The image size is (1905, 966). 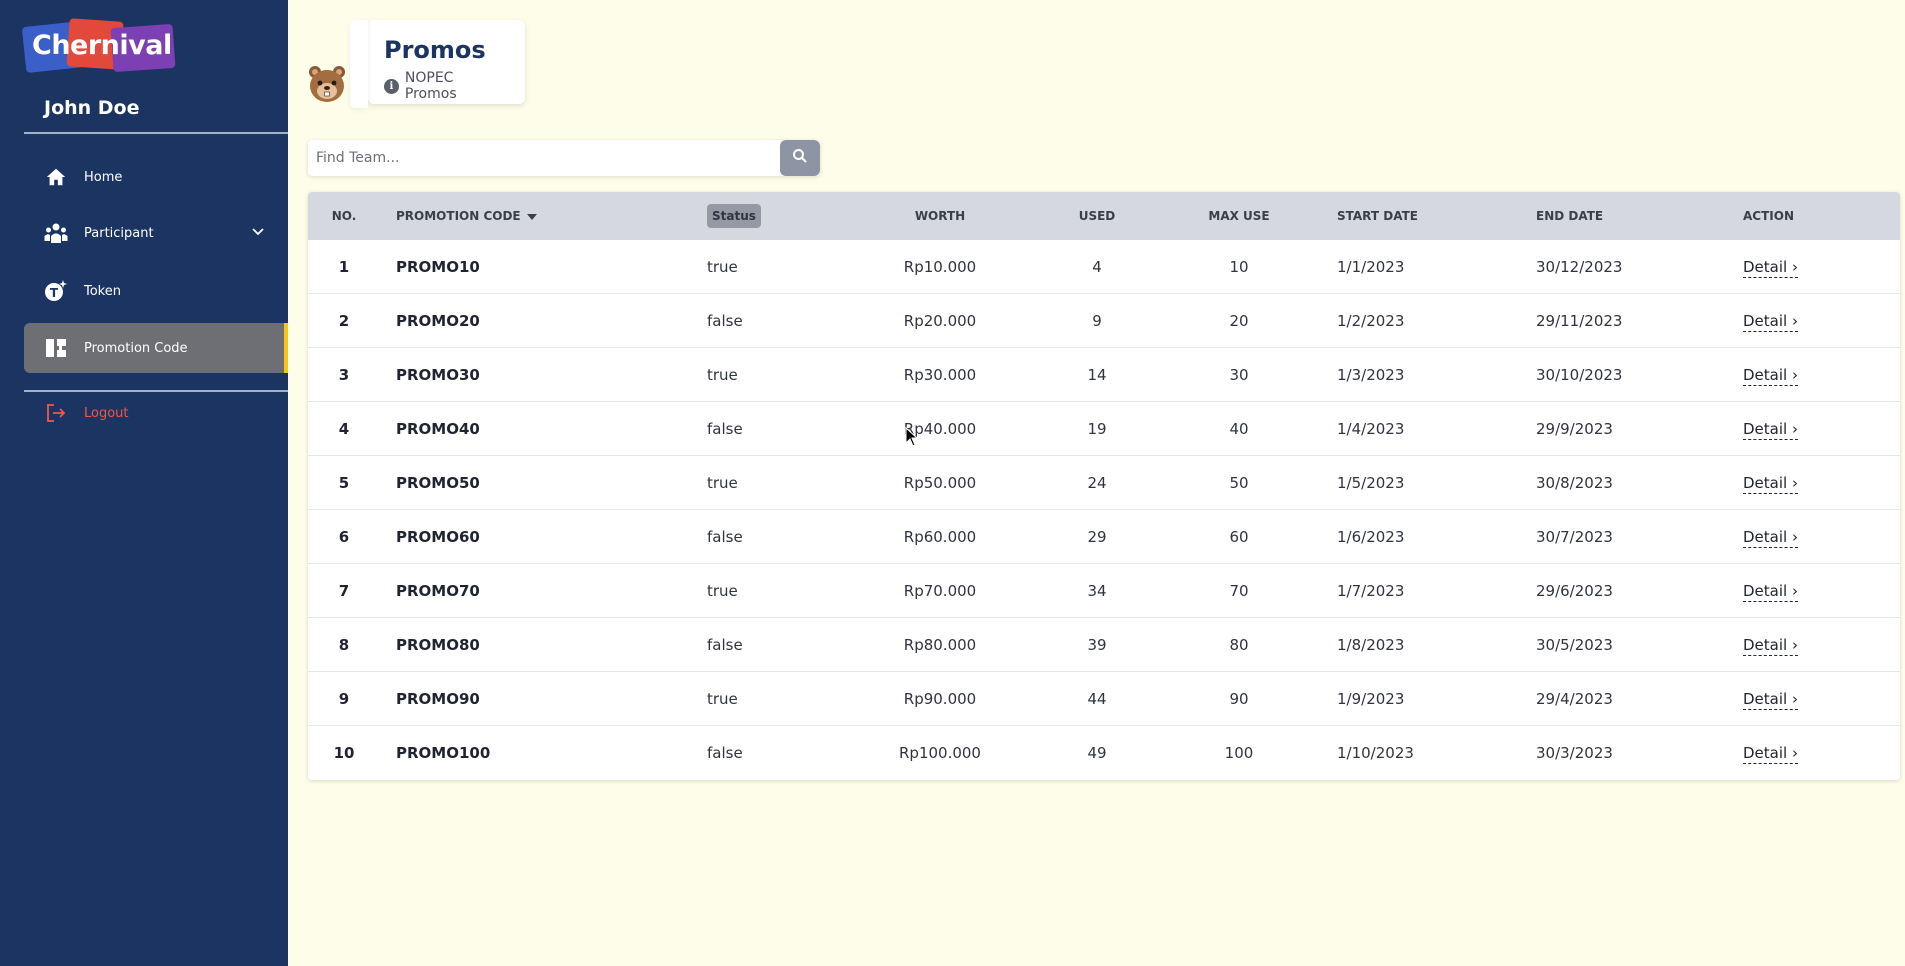 I want to click on logout-label: Logout, so click(x=106, y=413).